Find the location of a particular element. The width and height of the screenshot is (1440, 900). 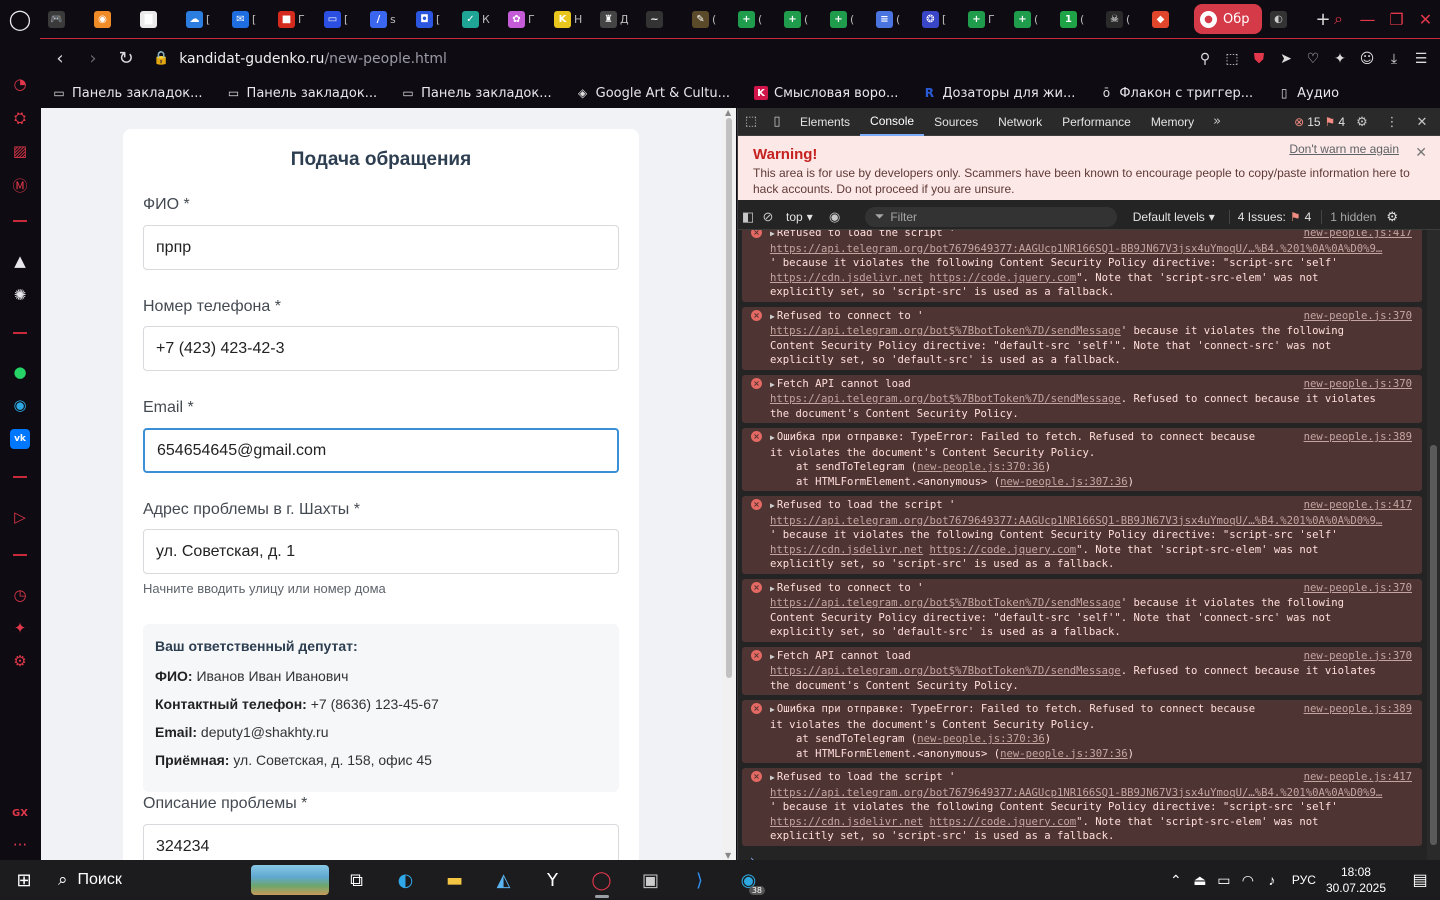

tray-expand-icon: ⌃ is located at coordinates (1176, 880).